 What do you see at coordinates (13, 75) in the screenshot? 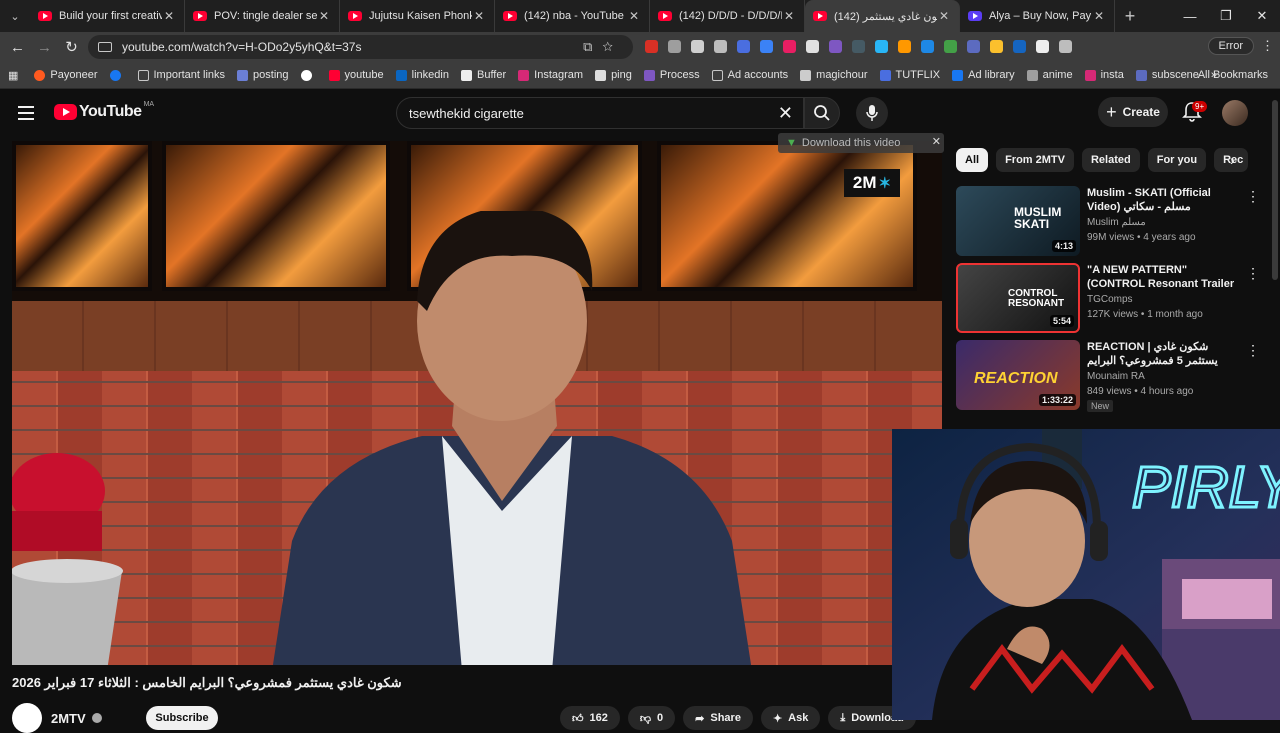
I see `apps-icon: ▦` at bounding box center [13, 75].